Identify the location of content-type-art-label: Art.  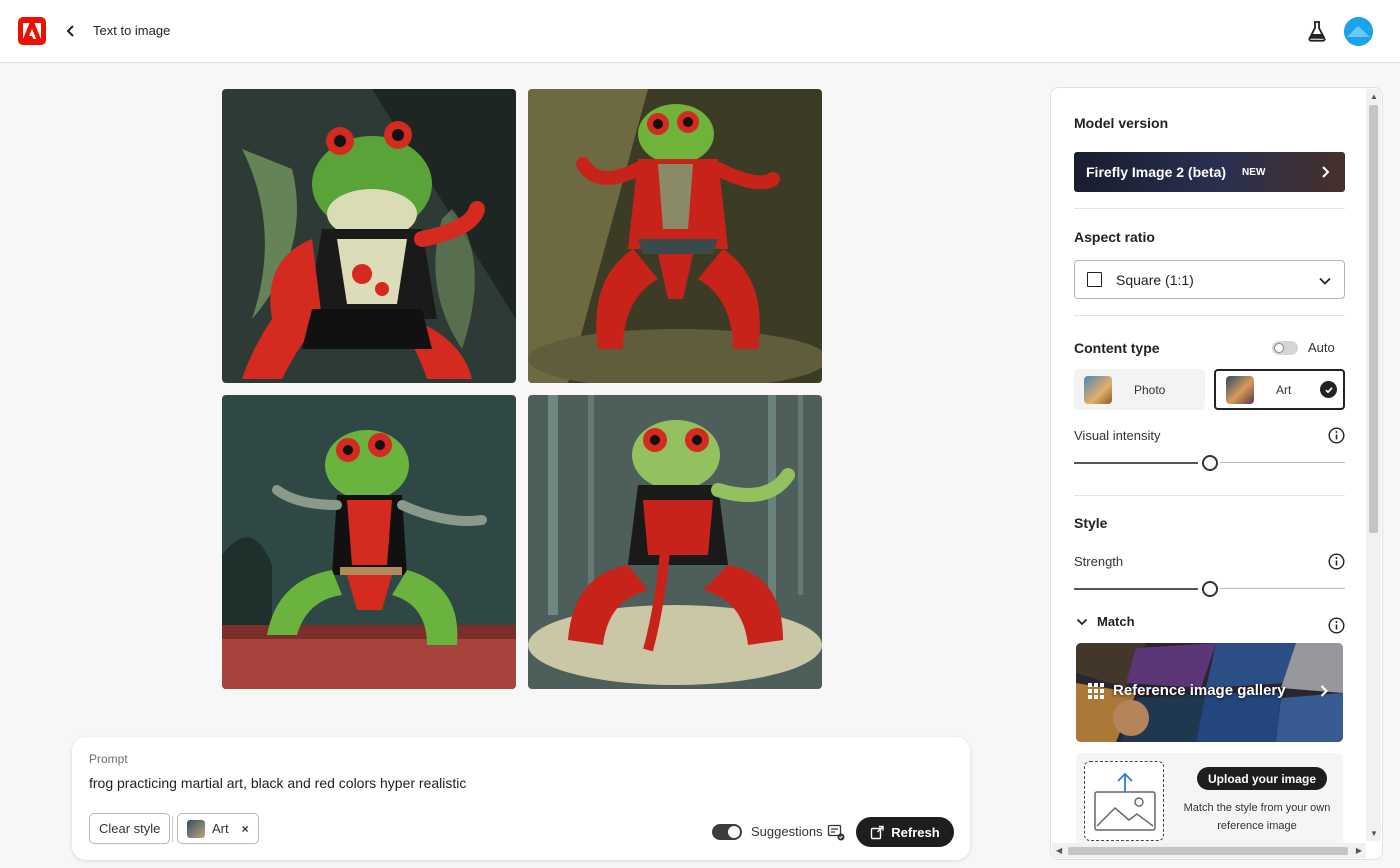
(1284, 389).